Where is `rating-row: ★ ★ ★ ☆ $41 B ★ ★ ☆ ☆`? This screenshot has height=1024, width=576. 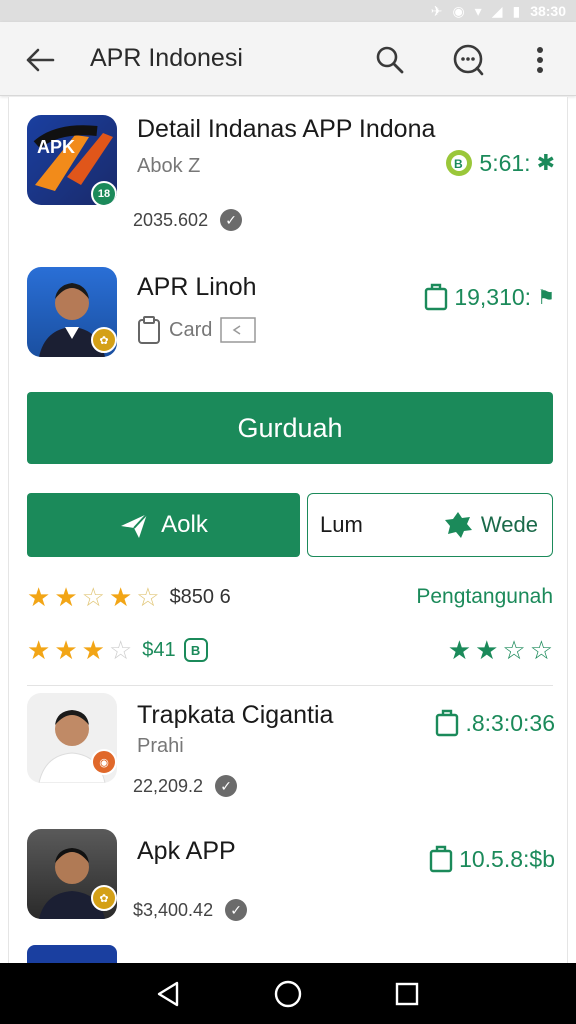
rating-row: ★ ★ ★ ☆ $41 B ★ ★ ☆ ☆ is located at coordinates (290, 650).